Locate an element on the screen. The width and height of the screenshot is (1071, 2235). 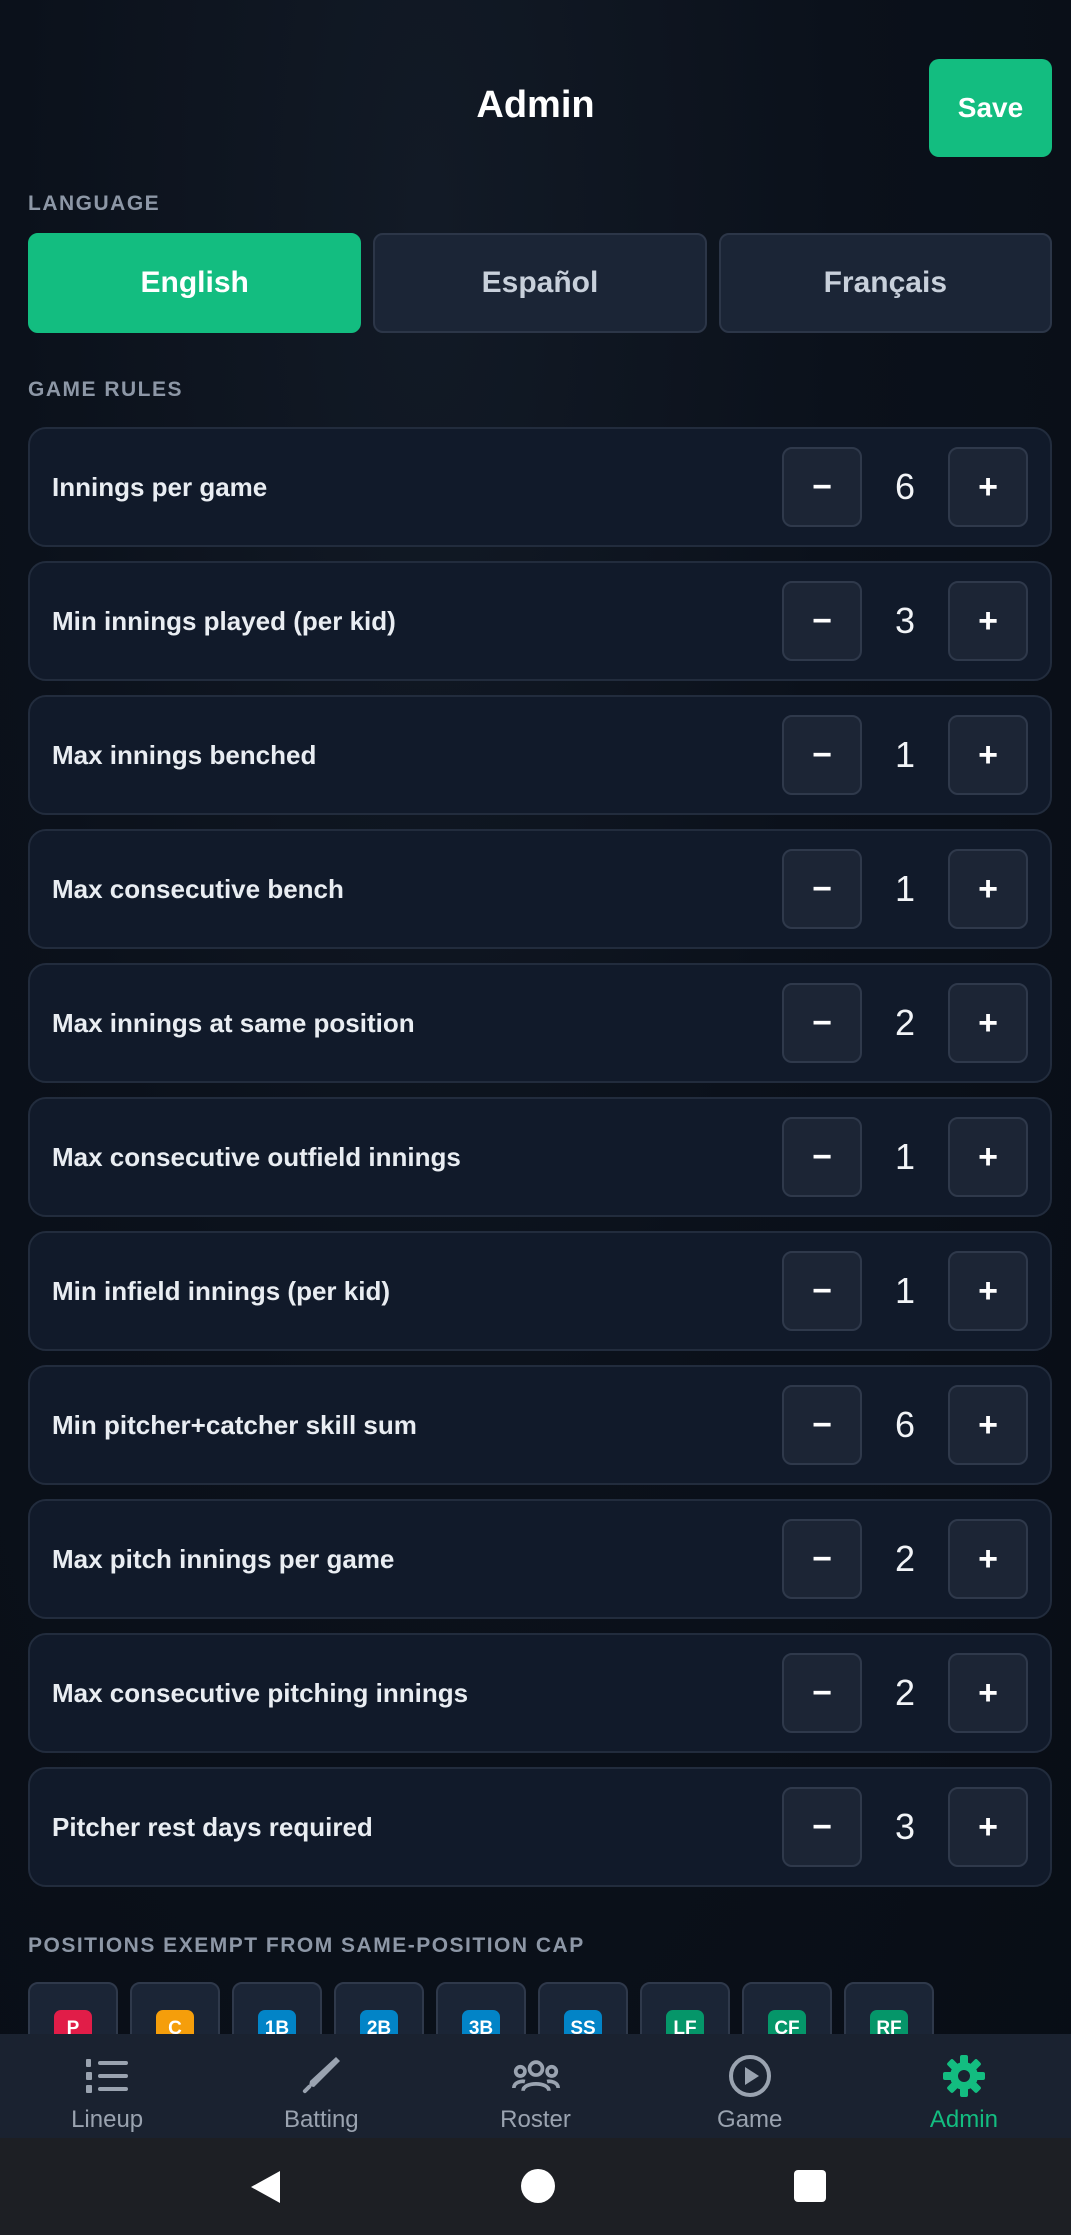
position-chip-lf: LF is located at coordinates (685, 2008).